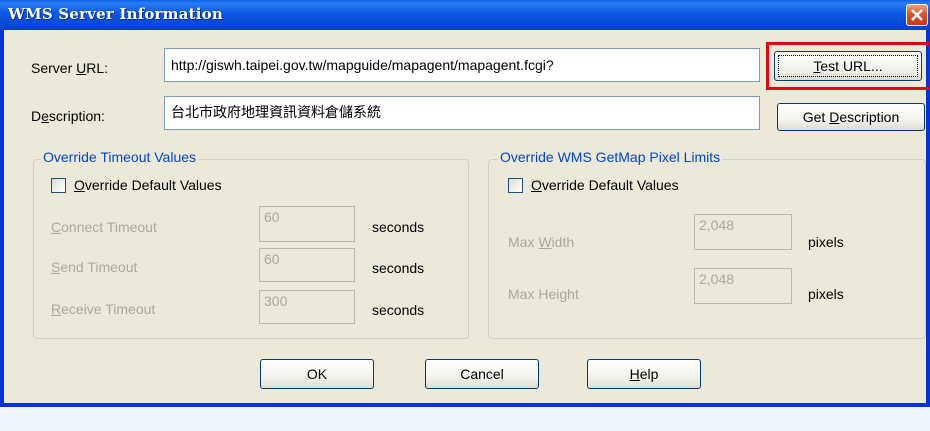 The image size is (930, 431). I want to click on pixel-limits-group-title: Override WMS GetMap Pixel Limits, so click(610, 157).